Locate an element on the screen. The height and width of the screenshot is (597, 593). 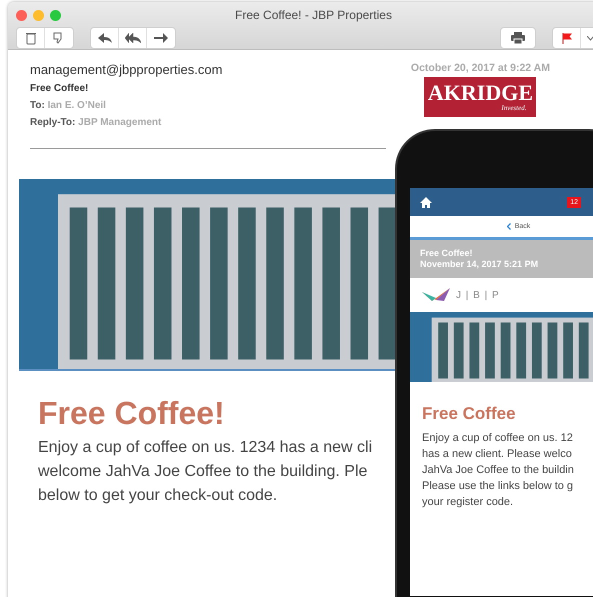
subject-text: Free Coffee! is located at coordinates (60, 88).